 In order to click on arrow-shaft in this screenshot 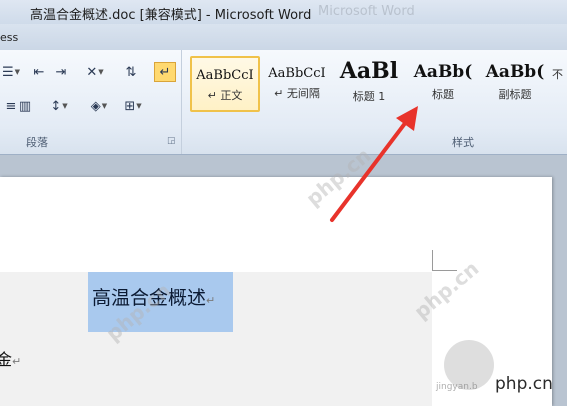, I will do `click(369, 171)`.